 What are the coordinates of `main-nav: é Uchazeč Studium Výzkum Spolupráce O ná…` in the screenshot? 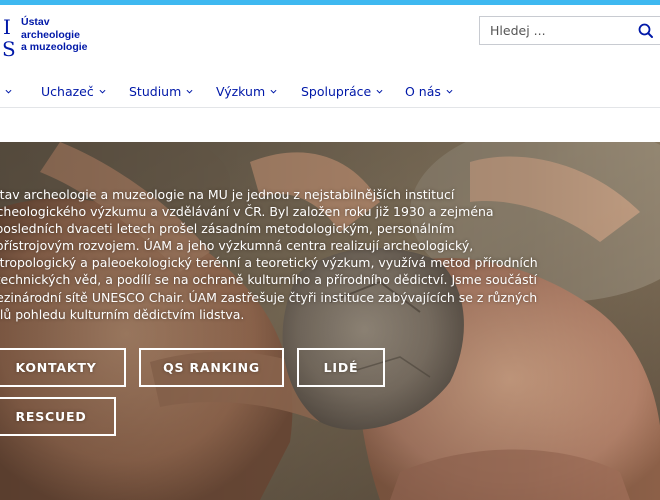 It's located at (330, 92).